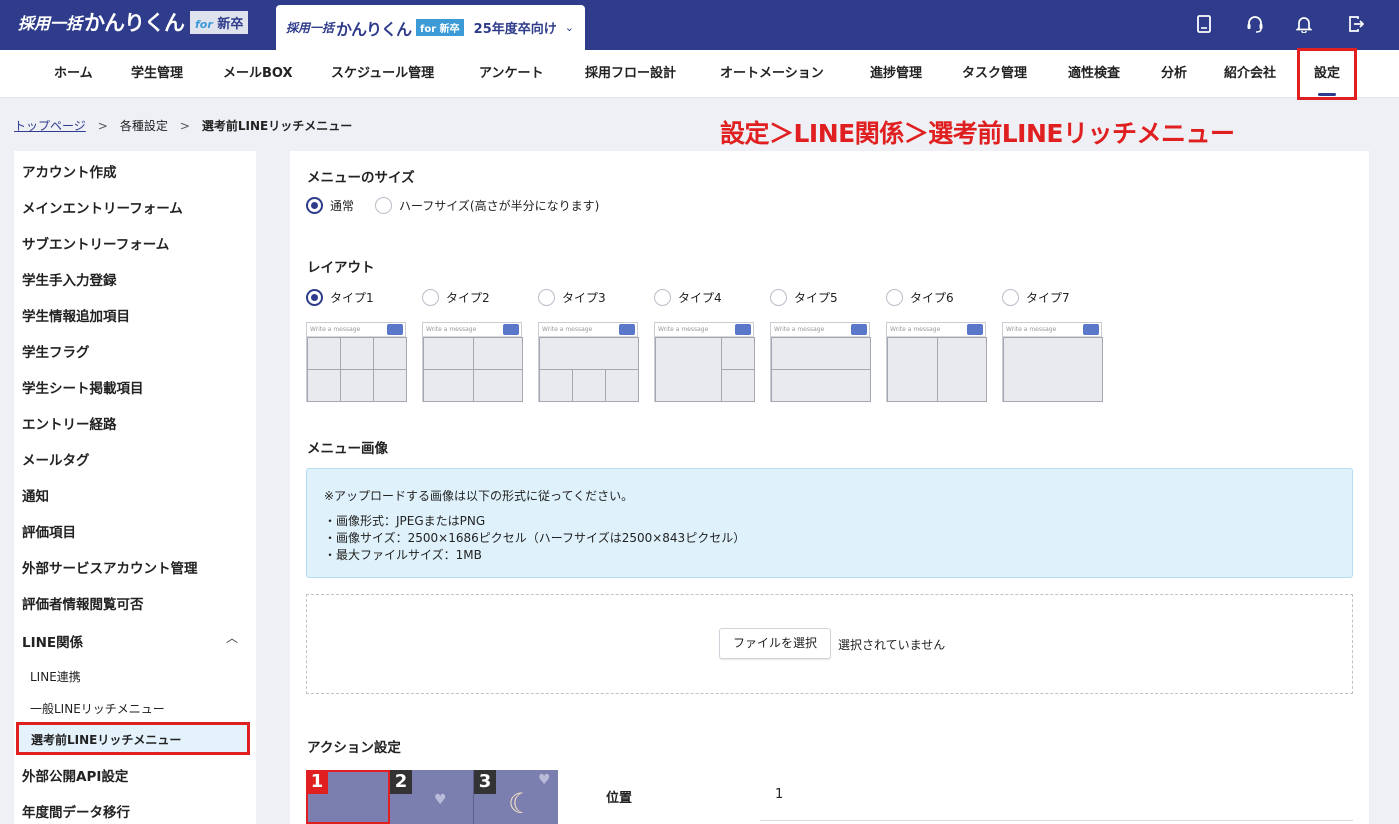  I want to click on sidebar-item-external-accounts: 外部サービスアカウント管理, so click(110, 567).